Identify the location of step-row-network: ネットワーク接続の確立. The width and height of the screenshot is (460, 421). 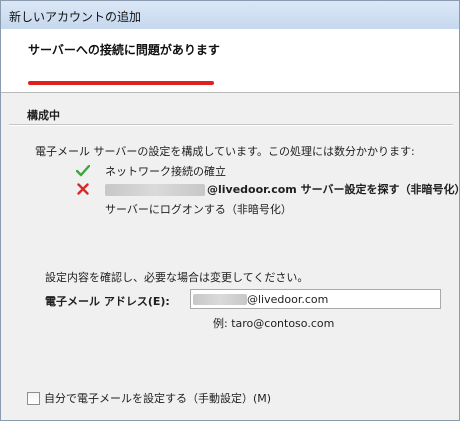
(150, 171).